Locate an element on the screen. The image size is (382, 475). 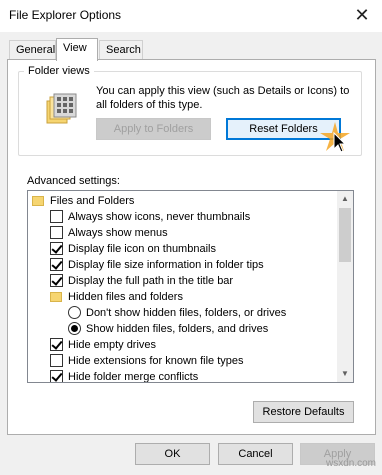
list-item: Hide empty drives is located at coordinates (103, 345).